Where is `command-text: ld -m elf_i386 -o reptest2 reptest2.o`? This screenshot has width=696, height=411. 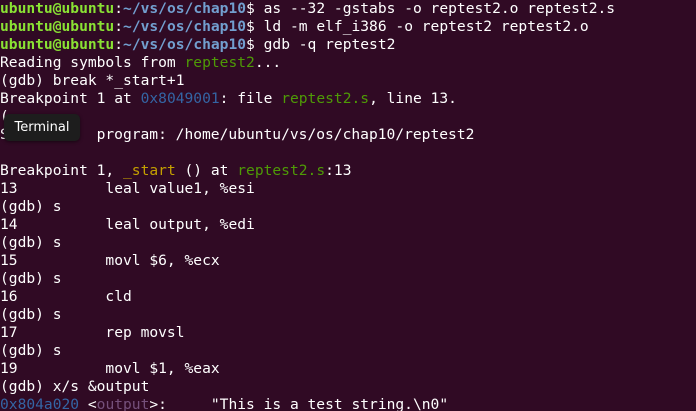
command-text: ld -m elf_i386 -o reptest2 reptest2.o is located at coordinates (426, 26).